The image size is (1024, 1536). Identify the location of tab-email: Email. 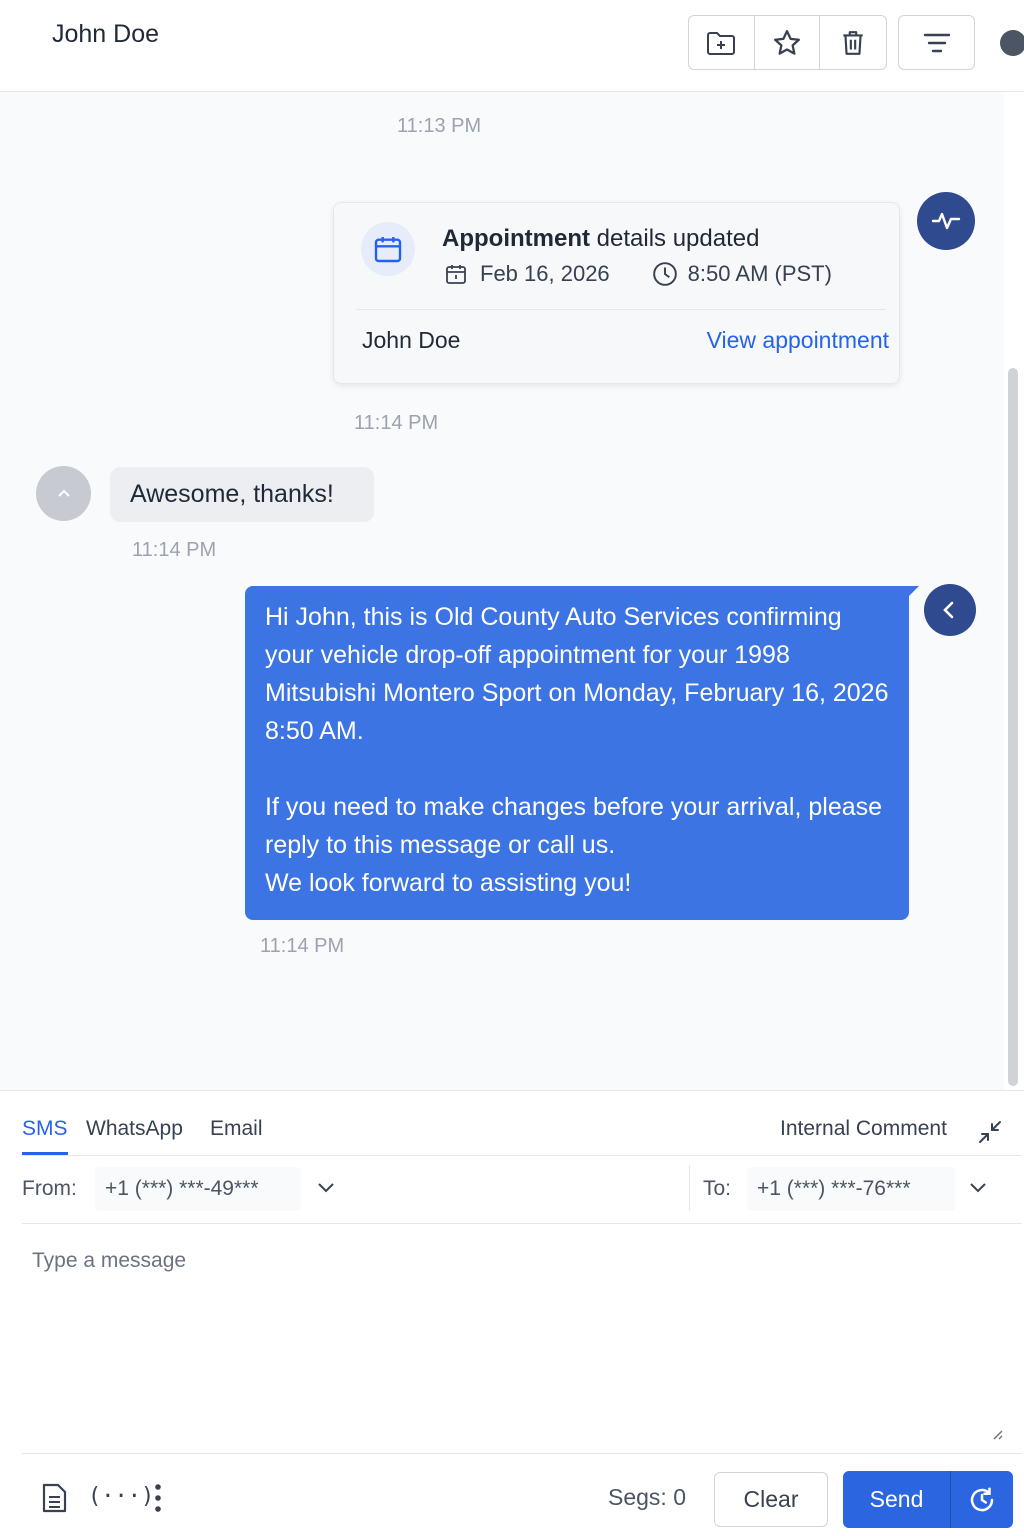
(236, 1129).